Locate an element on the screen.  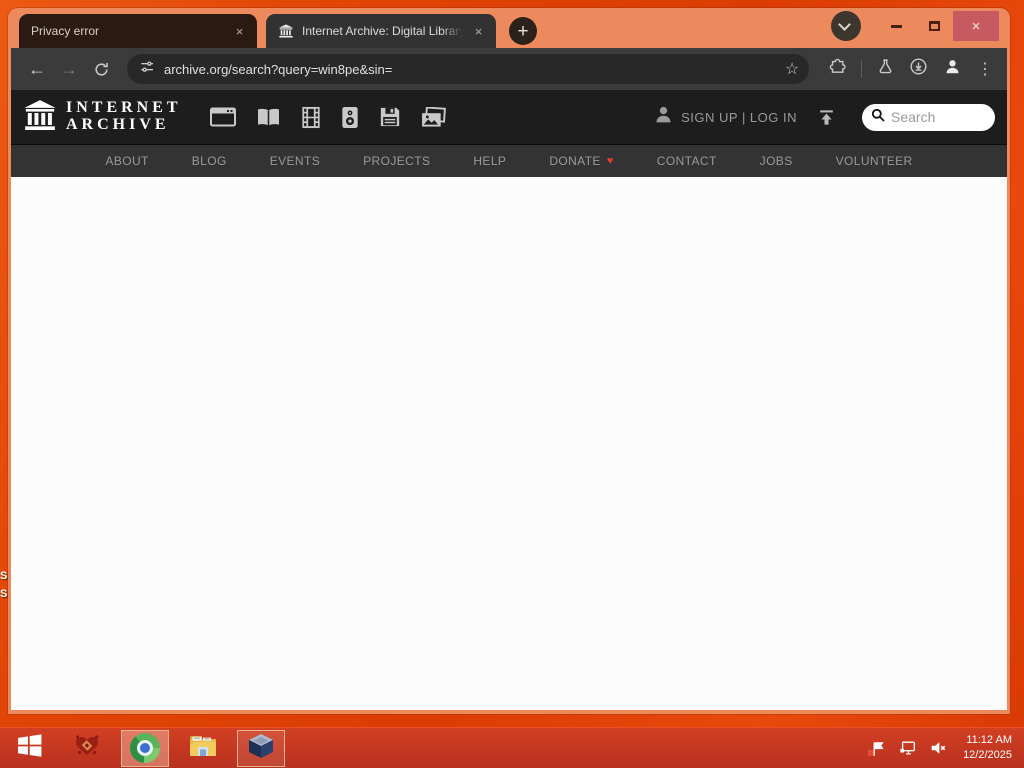
nav-projects: PROJECTS is located at coordinates (396, 161).